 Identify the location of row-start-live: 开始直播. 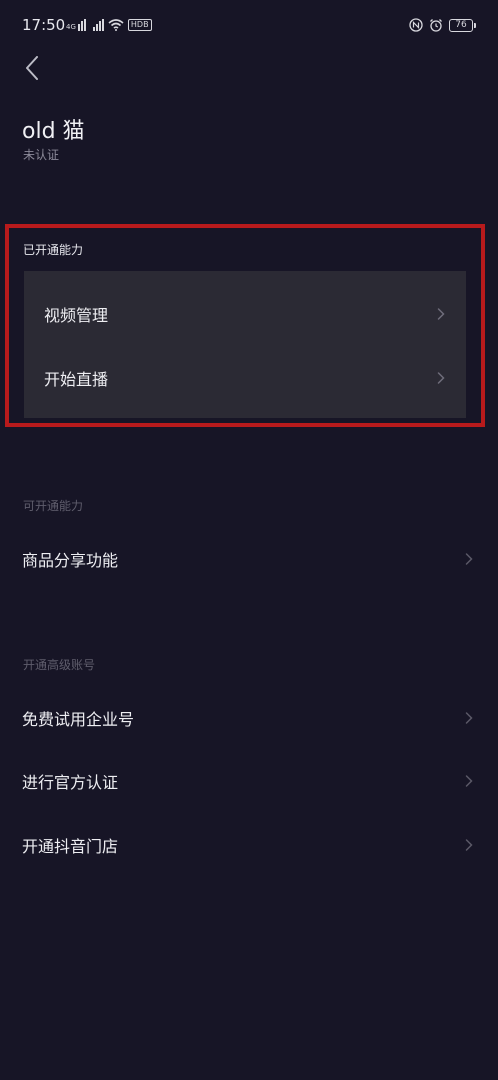
(245, 378).